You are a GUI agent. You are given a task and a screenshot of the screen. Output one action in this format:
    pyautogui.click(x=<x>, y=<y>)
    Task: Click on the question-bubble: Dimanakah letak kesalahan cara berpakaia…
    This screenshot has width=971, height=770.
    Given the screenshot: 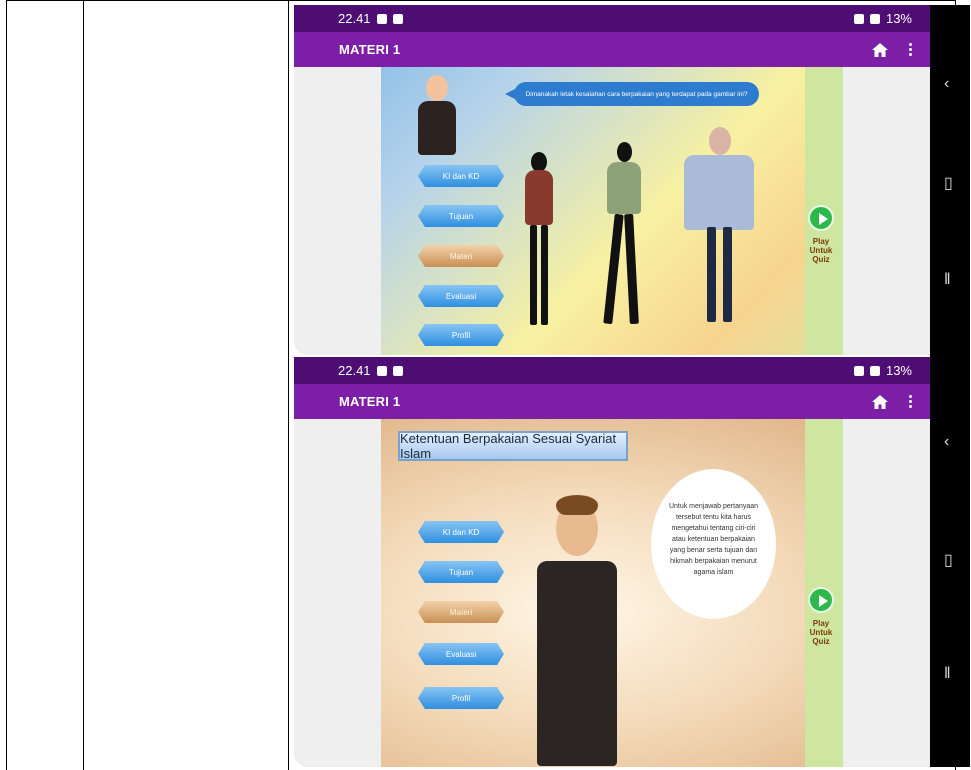 What is the action you would take?
    pyautogui.click(x=632, y=94)
    